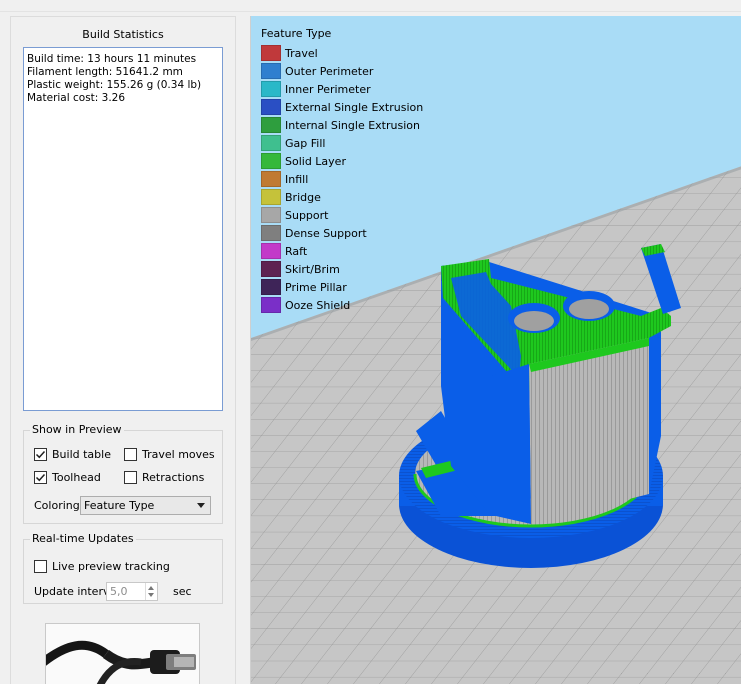 The image size is (741, 684). I want to click on legend-item: Ooze Shield, so click(342, 305).